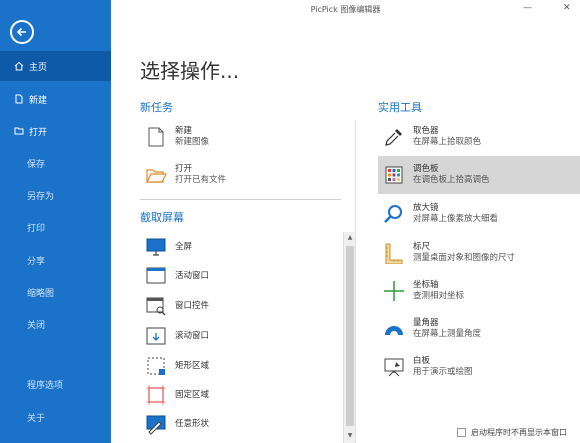 This screenshot has width=580, height=443. Describe the element at coordinates (422, 361) in the screenshot. I see `item-title: 白板` at that location.